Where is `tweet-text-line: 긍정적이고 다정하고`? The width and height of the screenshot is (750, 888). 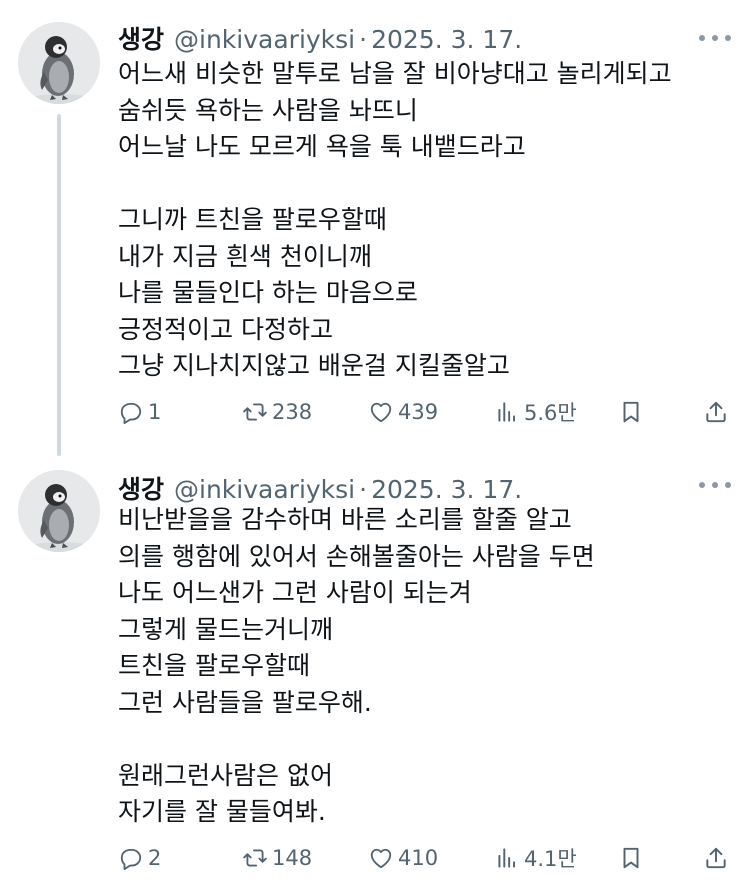 tweet-text-line: 긍정적이고 다정하고 is located at coordinates (225, 329).